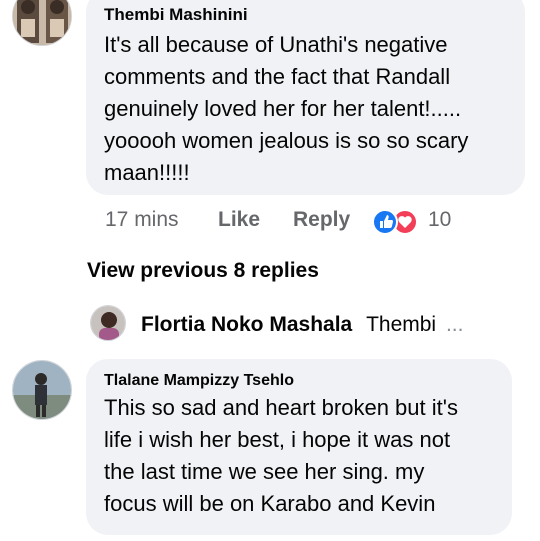 The height and width of the screenshot is (541, 540). What do you see at coordinates (401, 324) in the screenshot?
I see `reply-snippet: Thembi` at bounding box center [401, 324].